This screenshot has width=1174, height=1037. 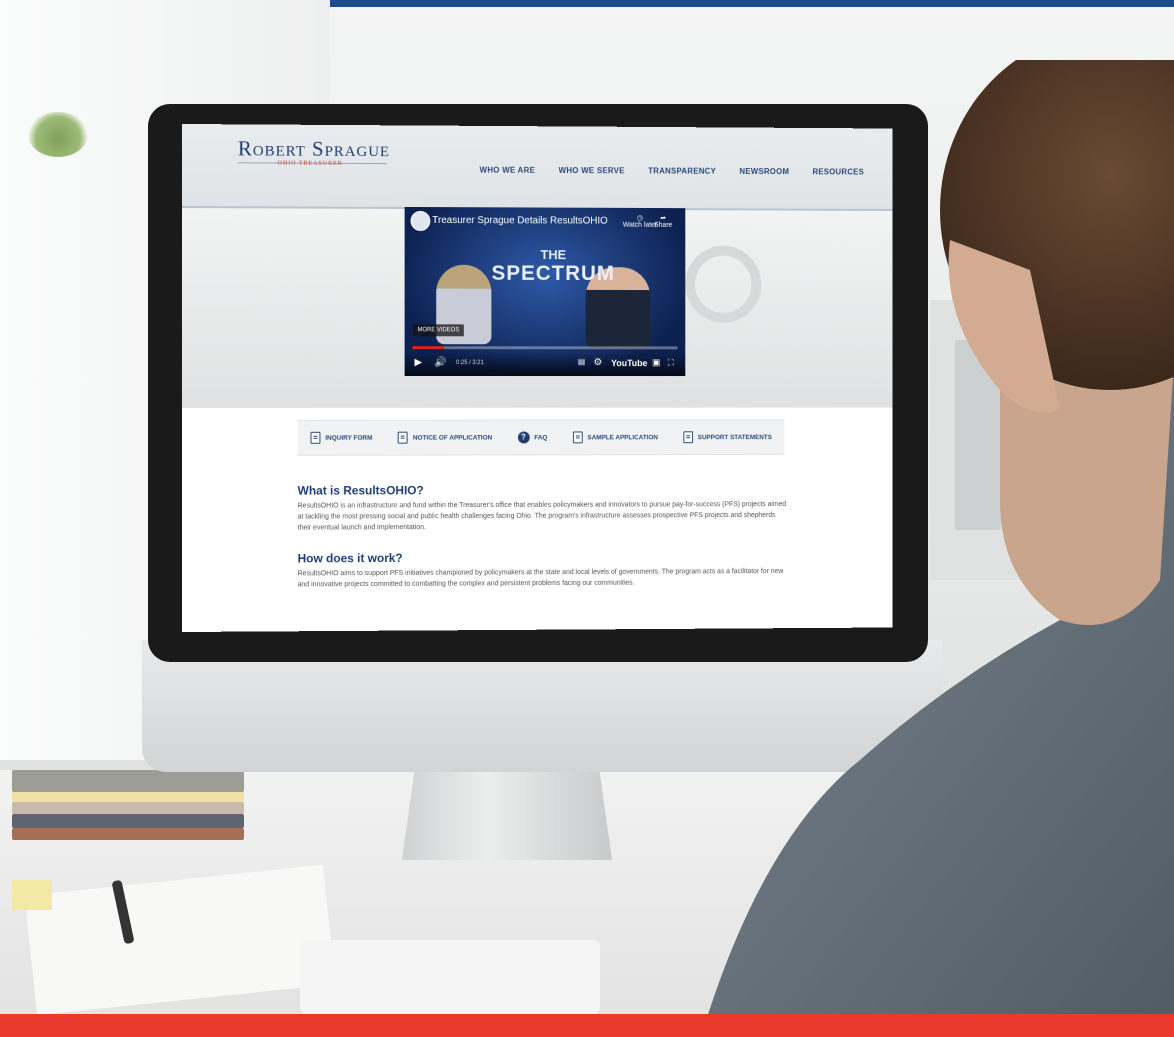 I want to click on share-label: Share, so click(x=663, y=225).